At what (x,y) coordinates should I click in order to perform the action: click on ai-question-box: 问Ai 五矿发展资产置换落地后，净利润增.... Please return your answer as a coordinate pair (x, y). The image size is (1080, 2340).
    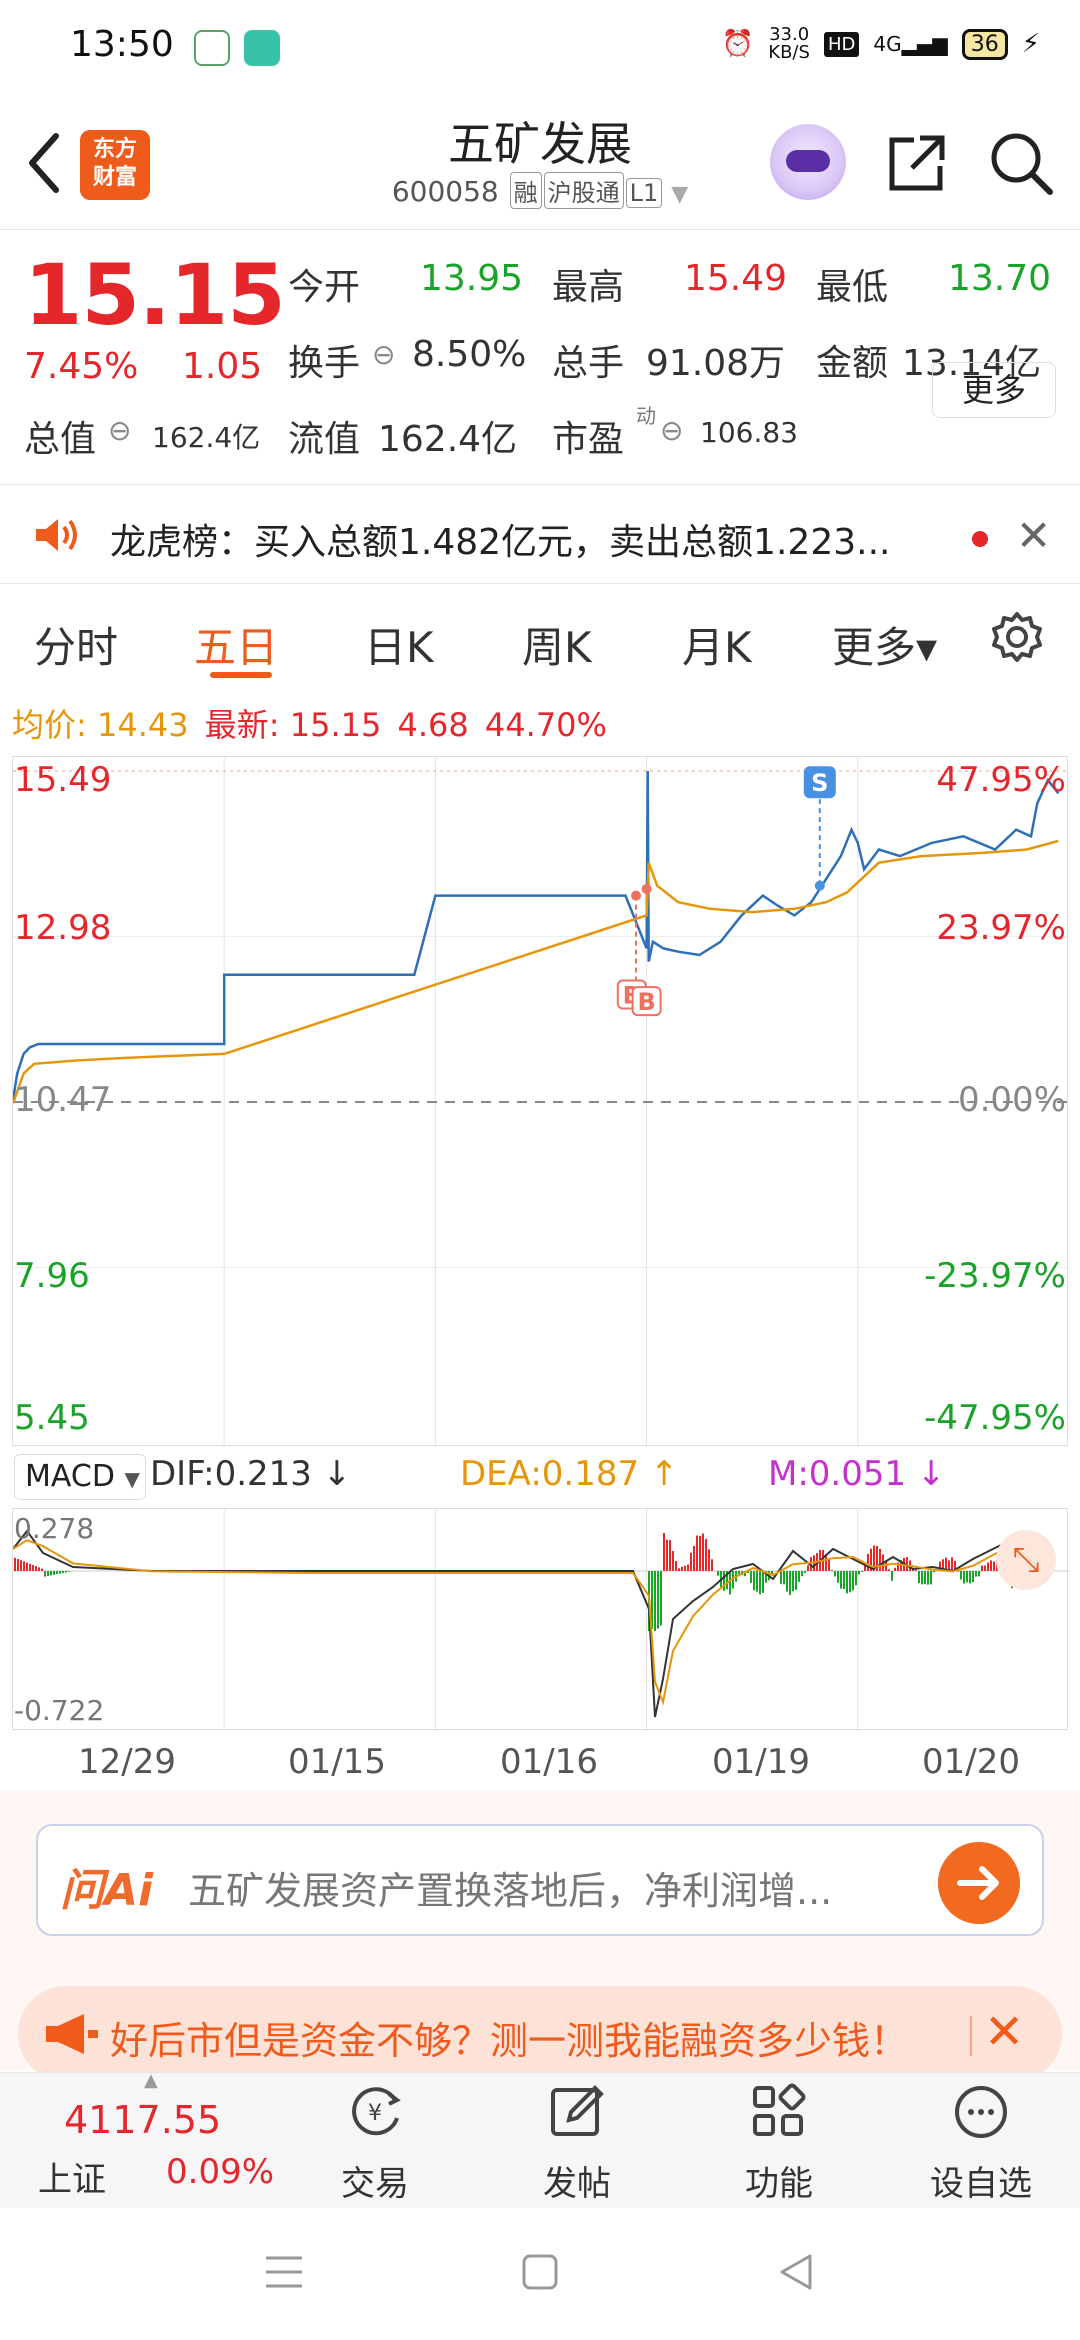
    Looking at the image, I should click on (540, 1880).